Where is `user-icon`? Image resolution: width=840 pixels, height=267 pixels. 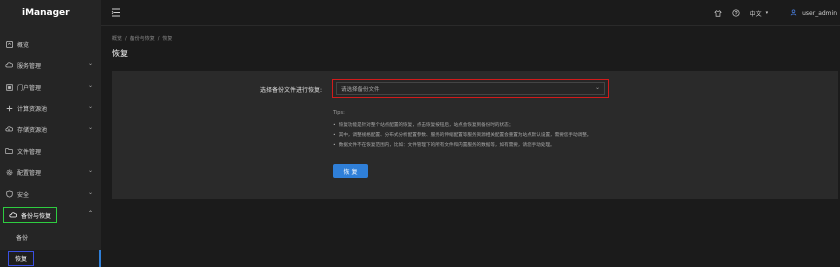
user-icon is located at coordinates (793, 13).